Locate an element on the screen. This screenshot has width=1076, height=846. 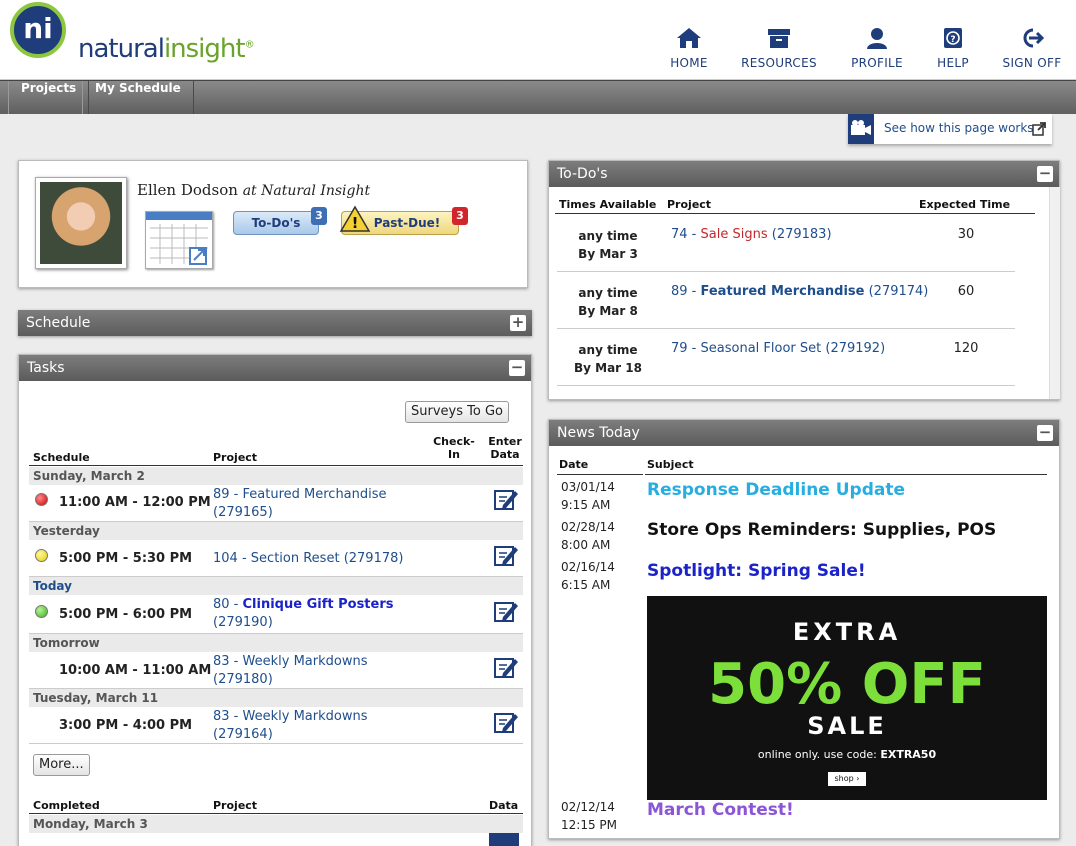
calendar-launch-button is located at coordinates (179, 240).